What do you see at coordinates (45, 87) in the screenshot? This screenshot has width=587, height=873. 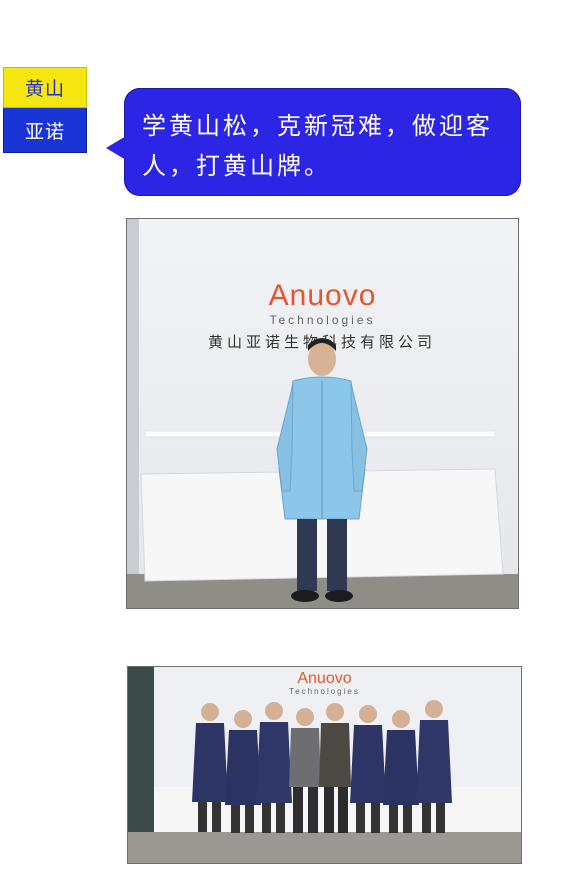 I see `badge-top-text: 黄山` at bounding box center [45, 87].